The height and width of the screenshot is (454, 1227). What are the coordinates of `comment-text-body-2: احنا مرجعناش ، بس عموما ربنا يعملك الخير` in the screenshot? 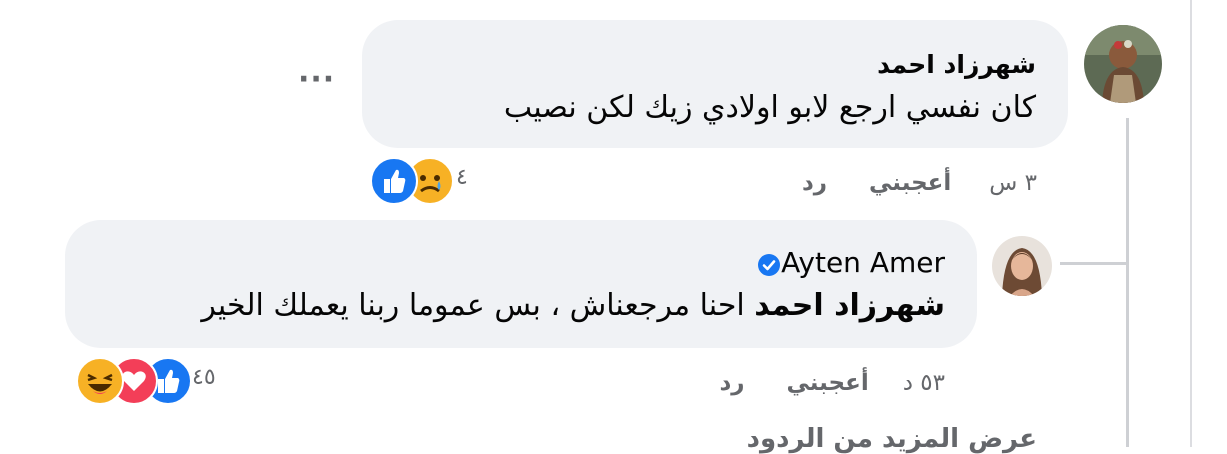 It's located at (473, 305).